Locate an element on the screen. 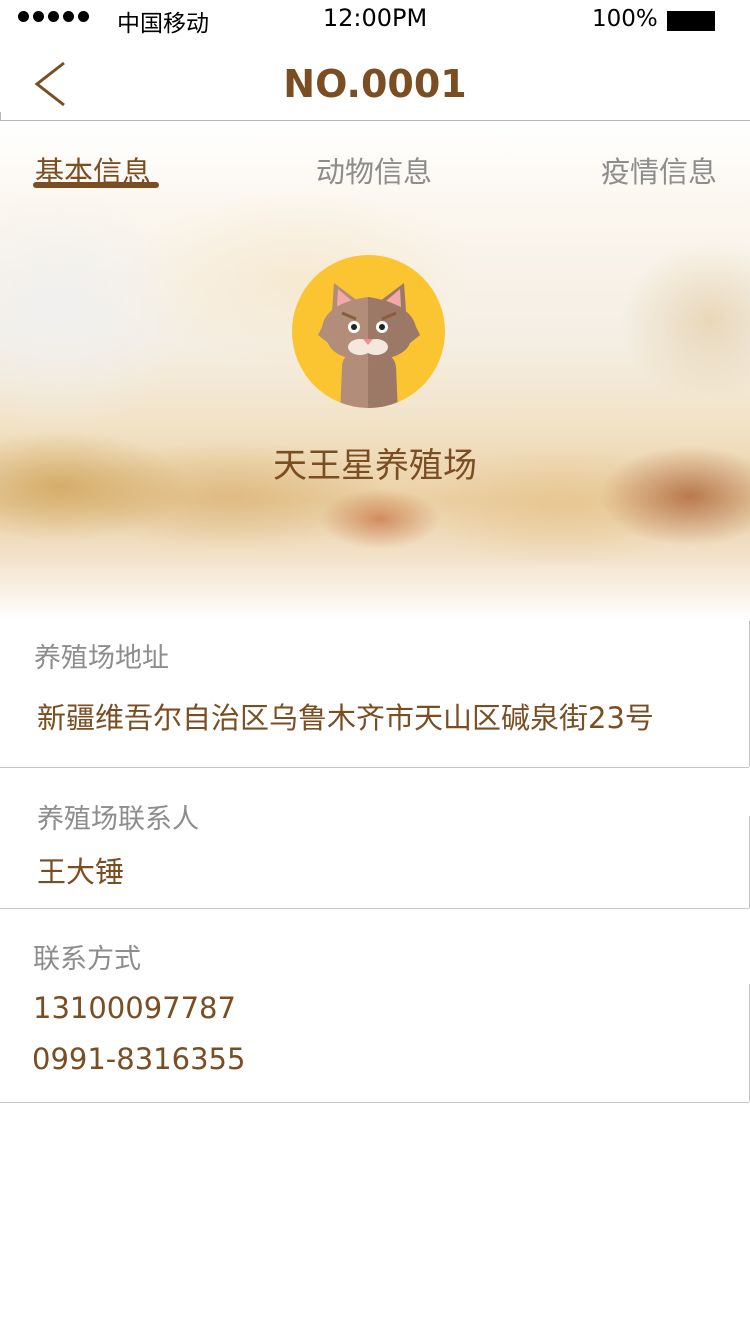 This screenshot has width=750, height=1335. contact-method-label: 联系方式 is located at coordinates (87, 959).